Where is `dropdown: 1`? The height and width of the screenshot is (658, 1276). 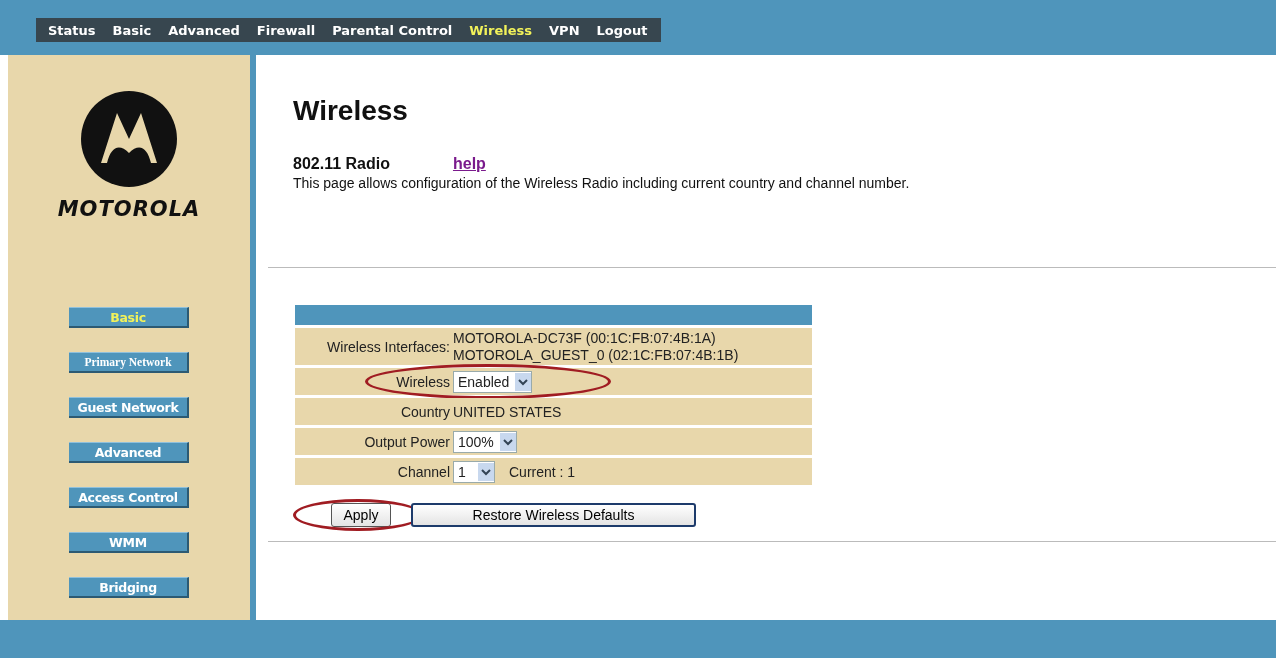 dropdown: 1 is located at coordinates (474, 471).